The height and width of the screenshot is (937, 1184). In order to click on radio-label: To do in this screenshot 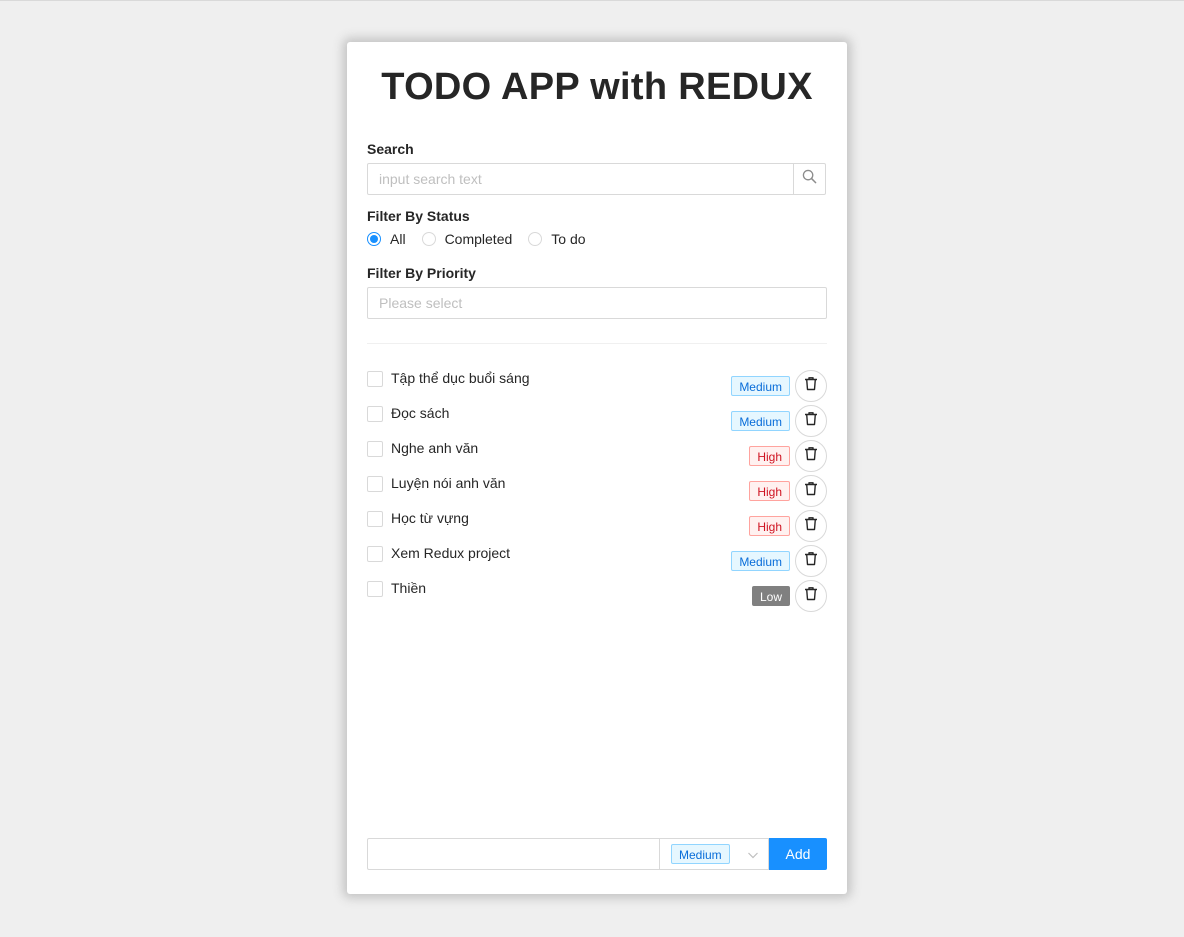, I will do `click(568, 239)`.